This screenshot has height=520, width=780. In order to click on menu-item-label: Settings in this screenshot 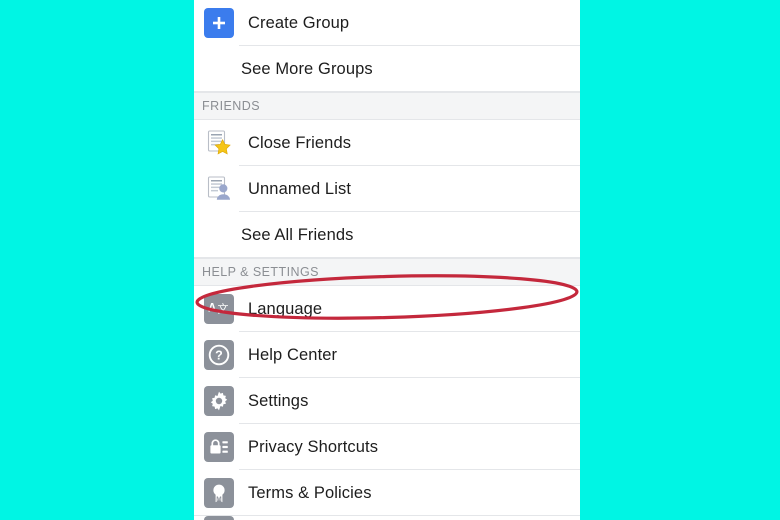, I will do `click(278, 400)`.